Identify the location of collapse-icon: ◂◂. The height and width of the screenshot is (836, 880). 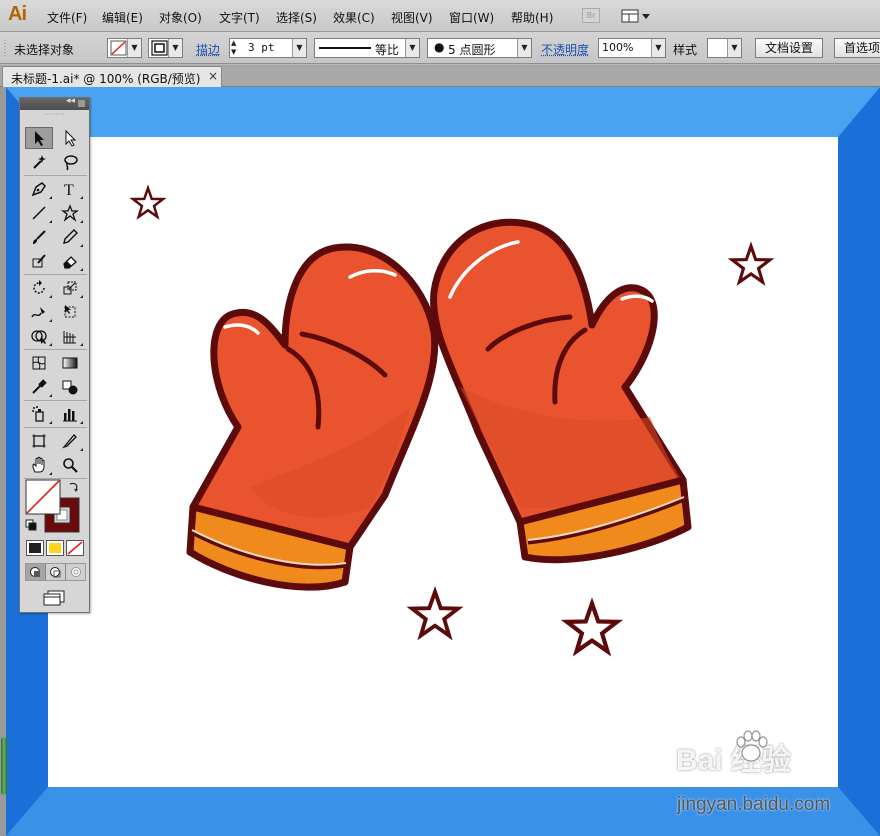
(70, 101).